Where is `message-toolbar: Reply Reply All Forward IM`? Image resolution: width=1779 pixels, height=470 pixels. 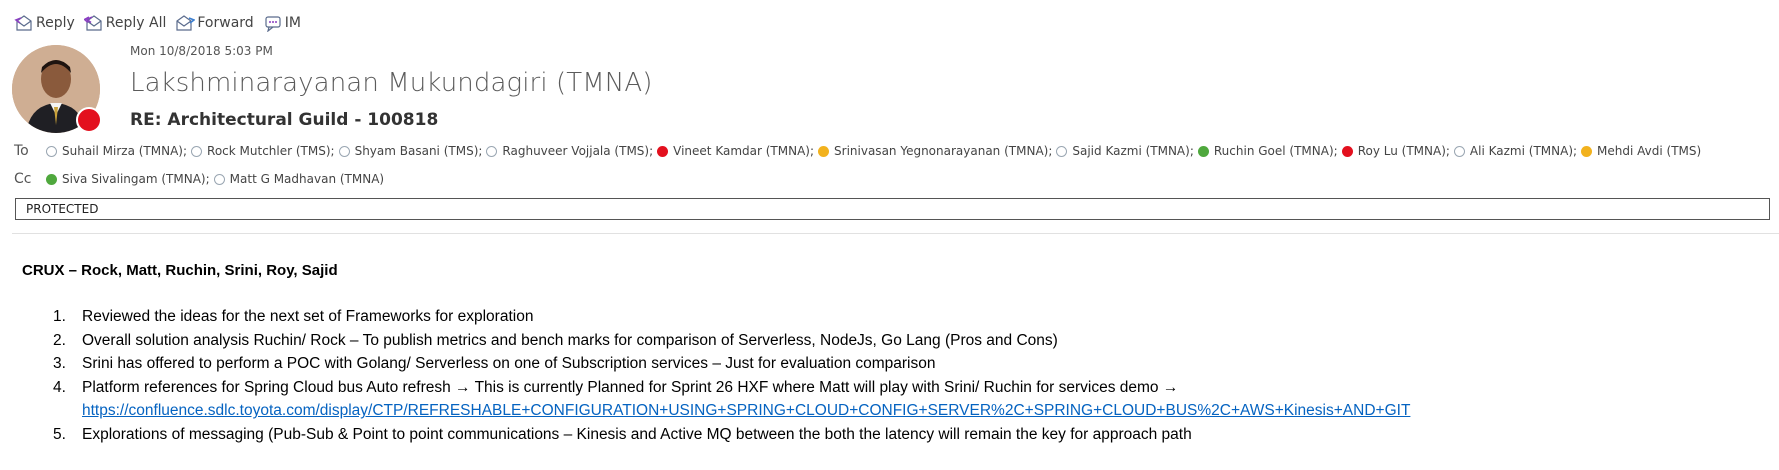
message-toolbar: Reply Reply All Forward IM is located at coordinates (162, 23).